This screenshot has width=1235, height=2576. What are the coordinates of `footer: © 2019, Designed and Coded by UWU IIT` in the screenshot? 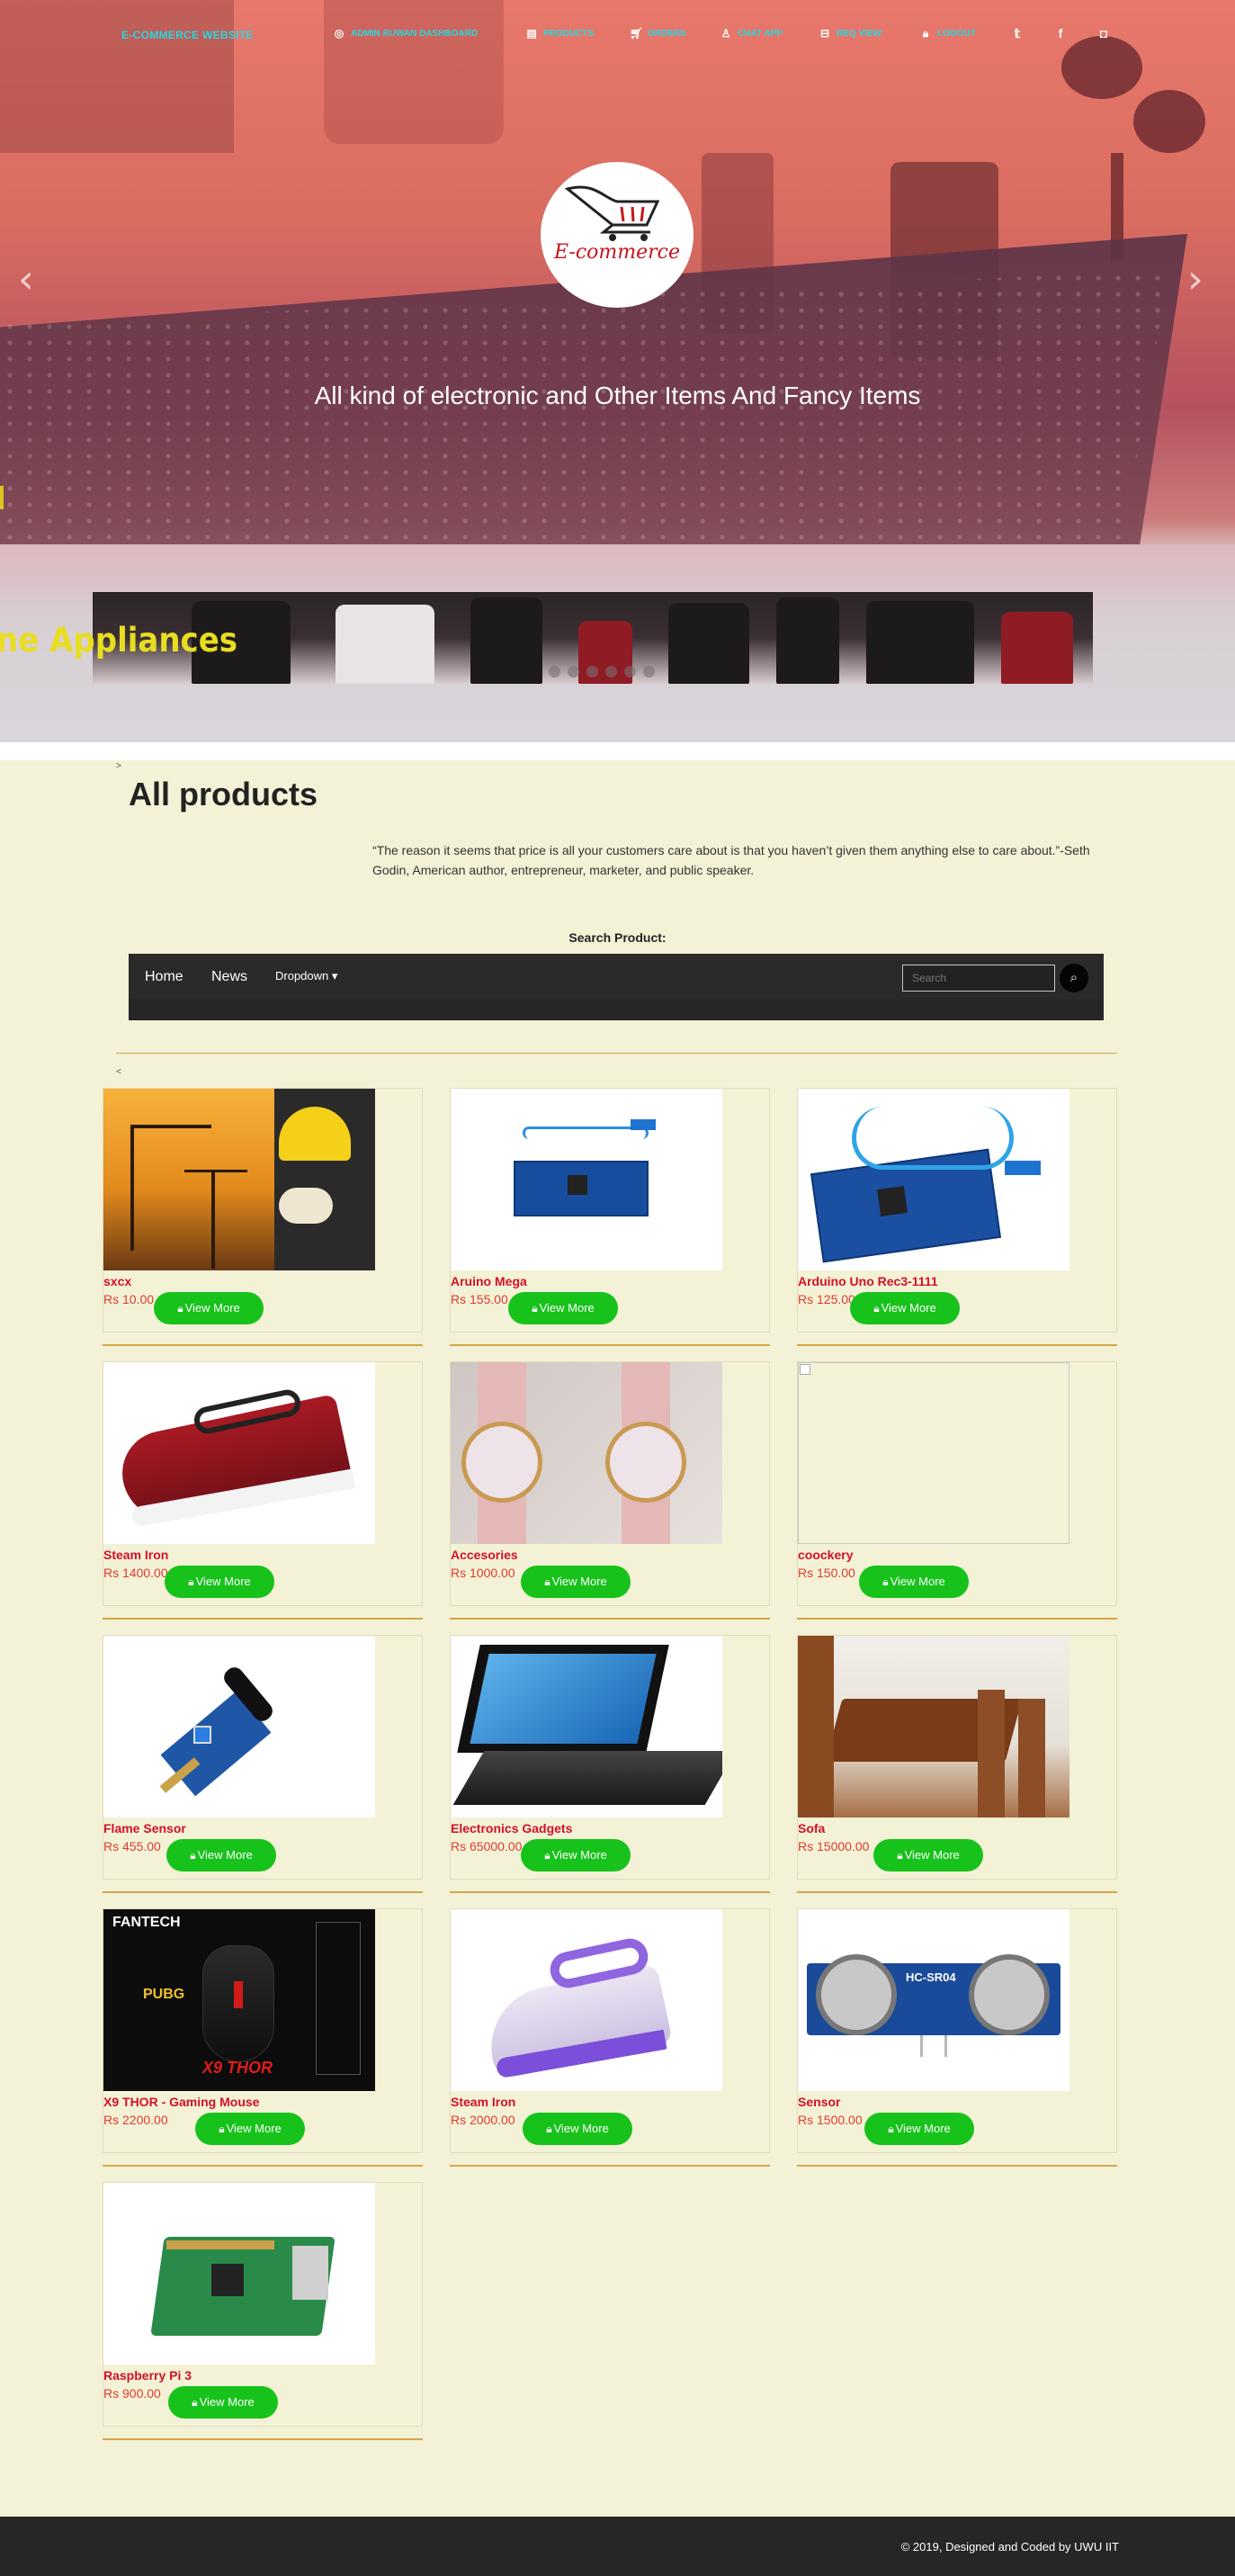 It's located at (617, 2547).